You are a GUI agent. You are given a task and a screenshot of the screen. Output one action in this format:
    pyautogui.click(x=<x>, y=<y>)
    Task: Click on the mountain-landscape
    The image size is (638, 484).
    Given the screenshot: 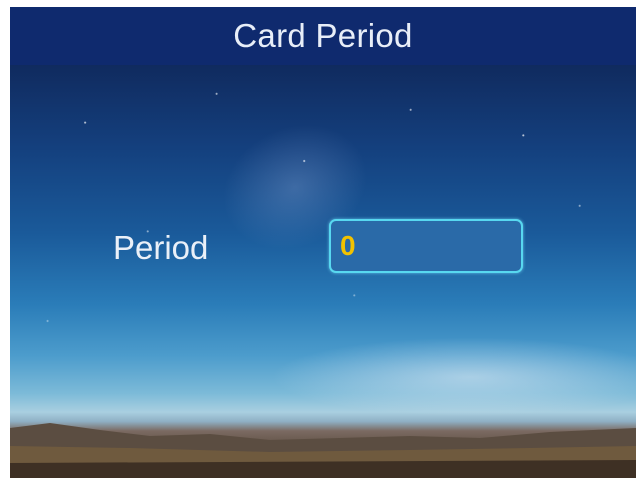 What is the action you would take?
    pyautogui.click(x=323, y=450)
    